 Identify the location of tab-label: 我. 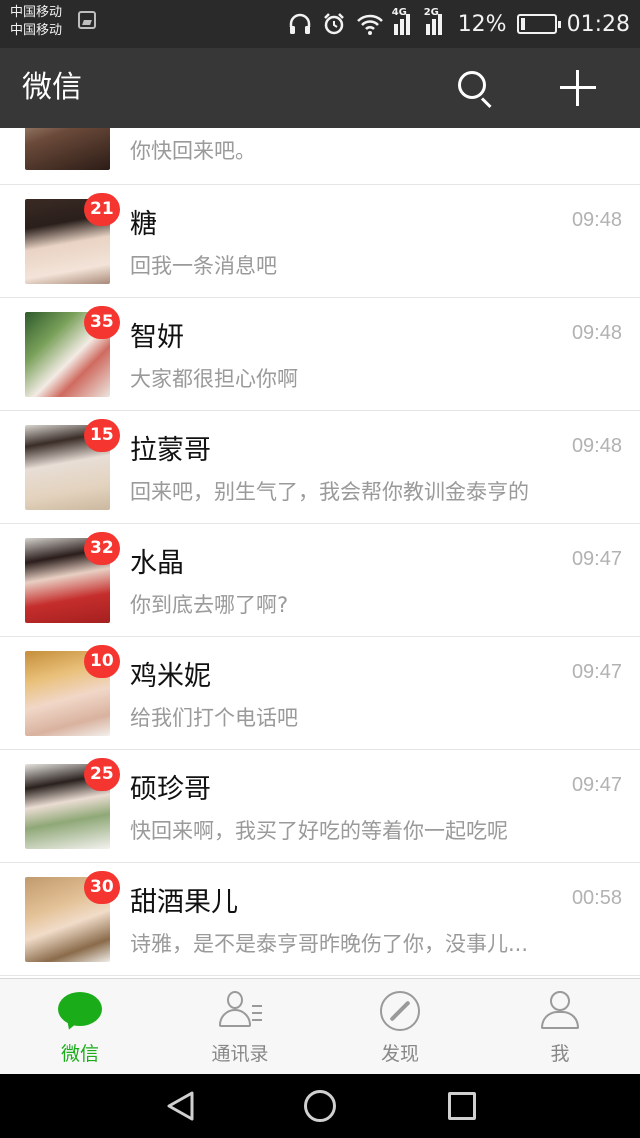
(560, 1054).